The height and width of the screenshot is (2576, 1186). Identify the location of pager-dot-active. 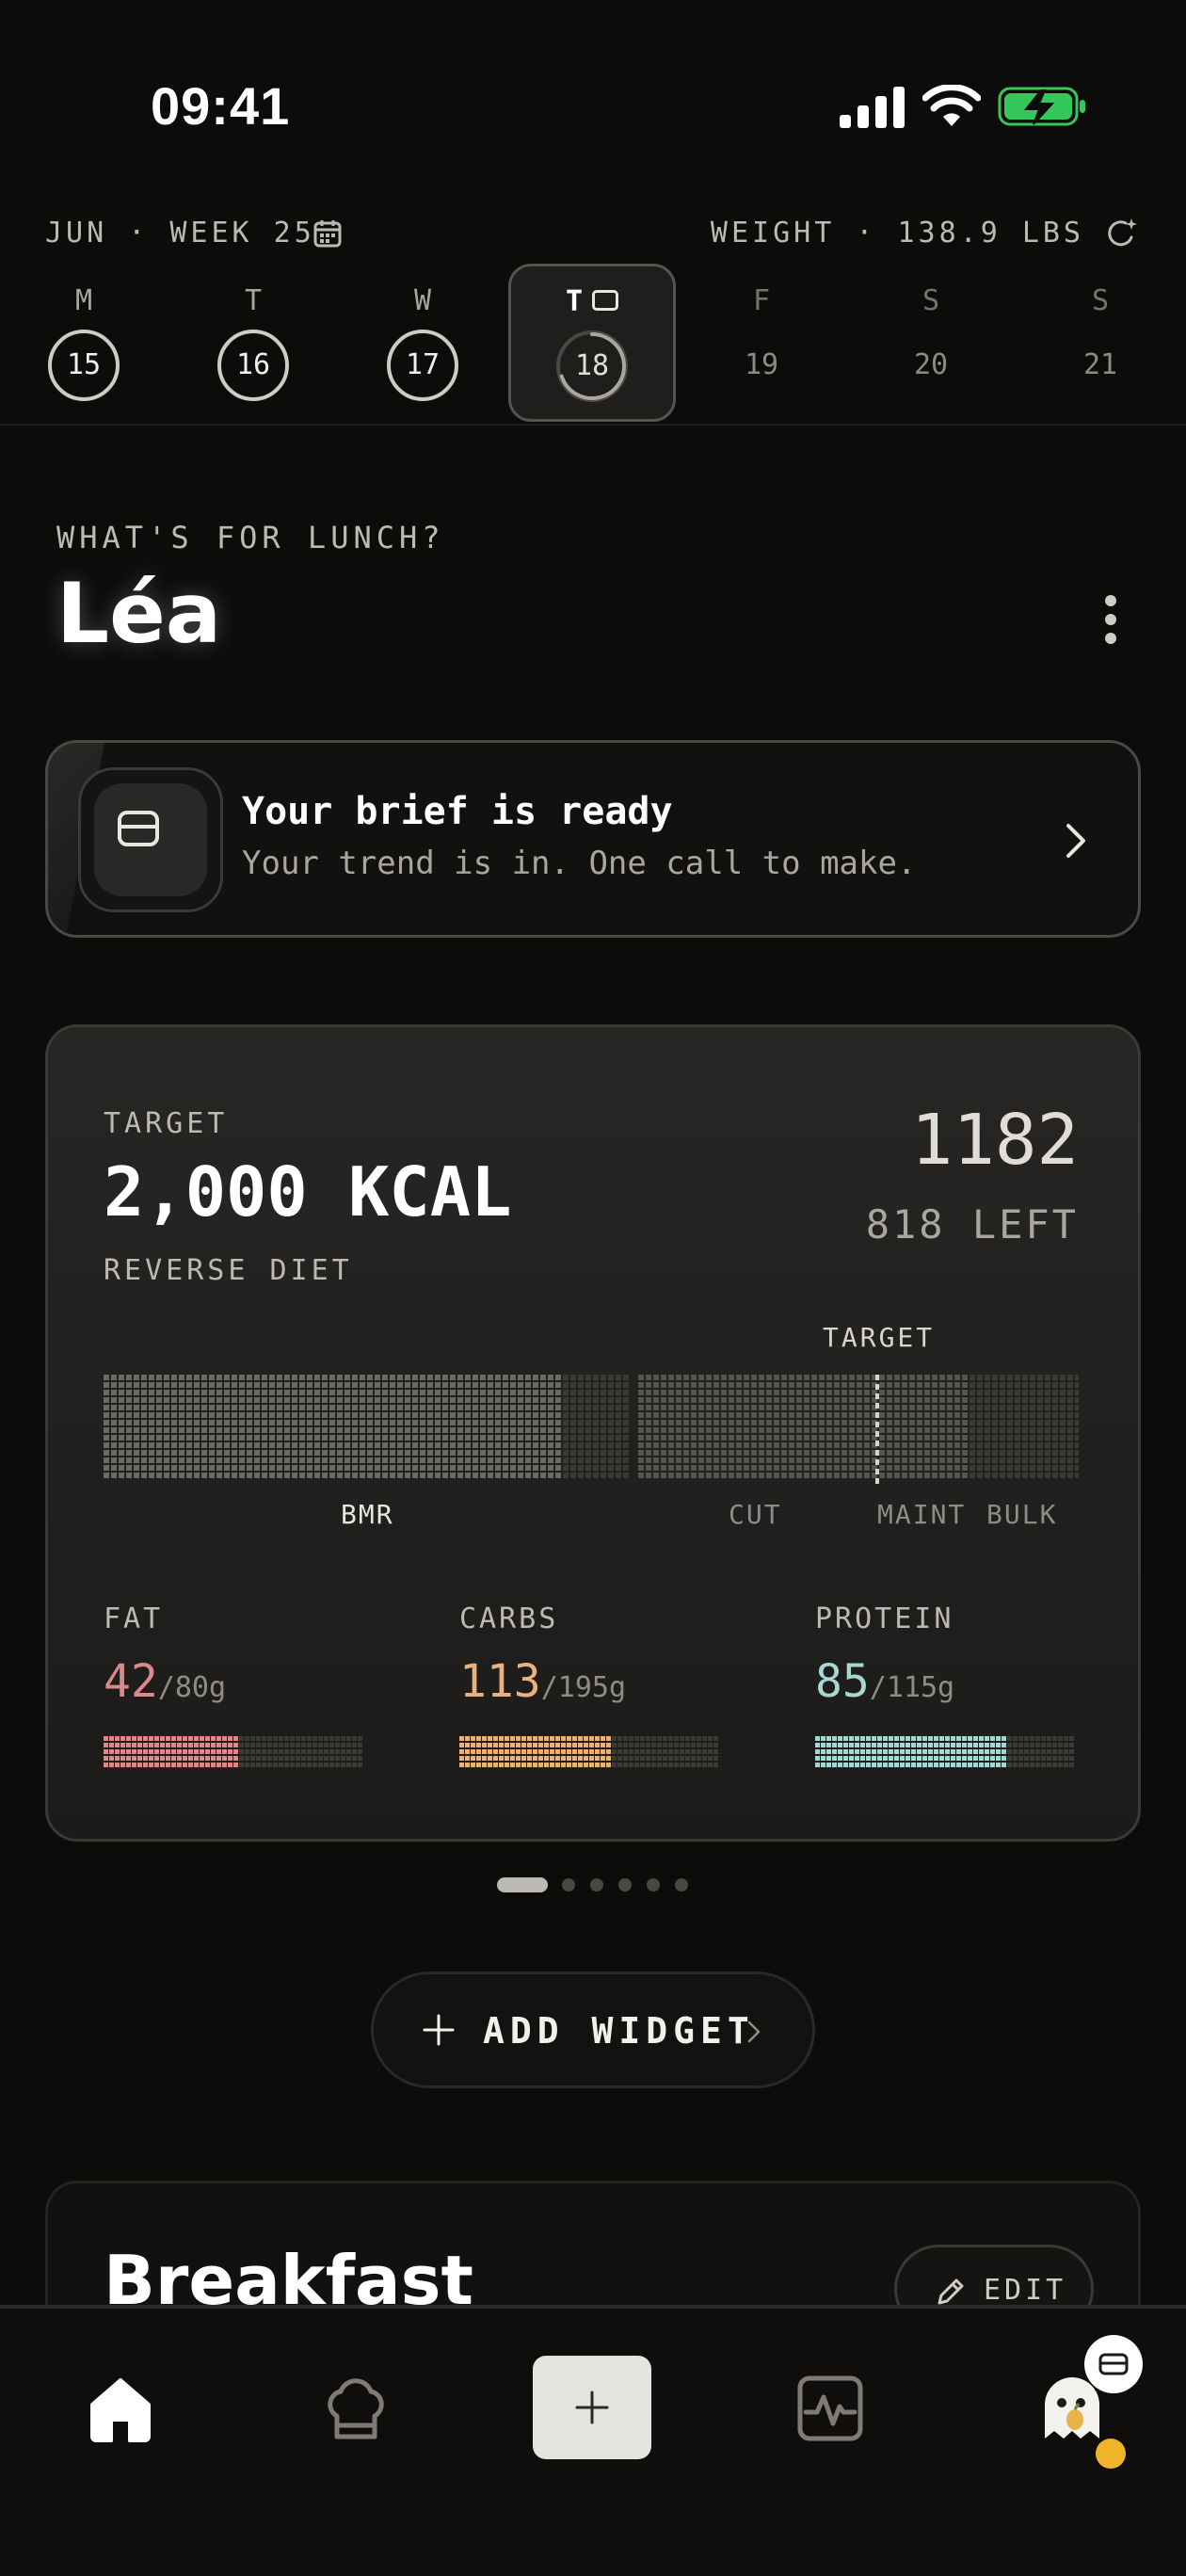
(522, 1884).